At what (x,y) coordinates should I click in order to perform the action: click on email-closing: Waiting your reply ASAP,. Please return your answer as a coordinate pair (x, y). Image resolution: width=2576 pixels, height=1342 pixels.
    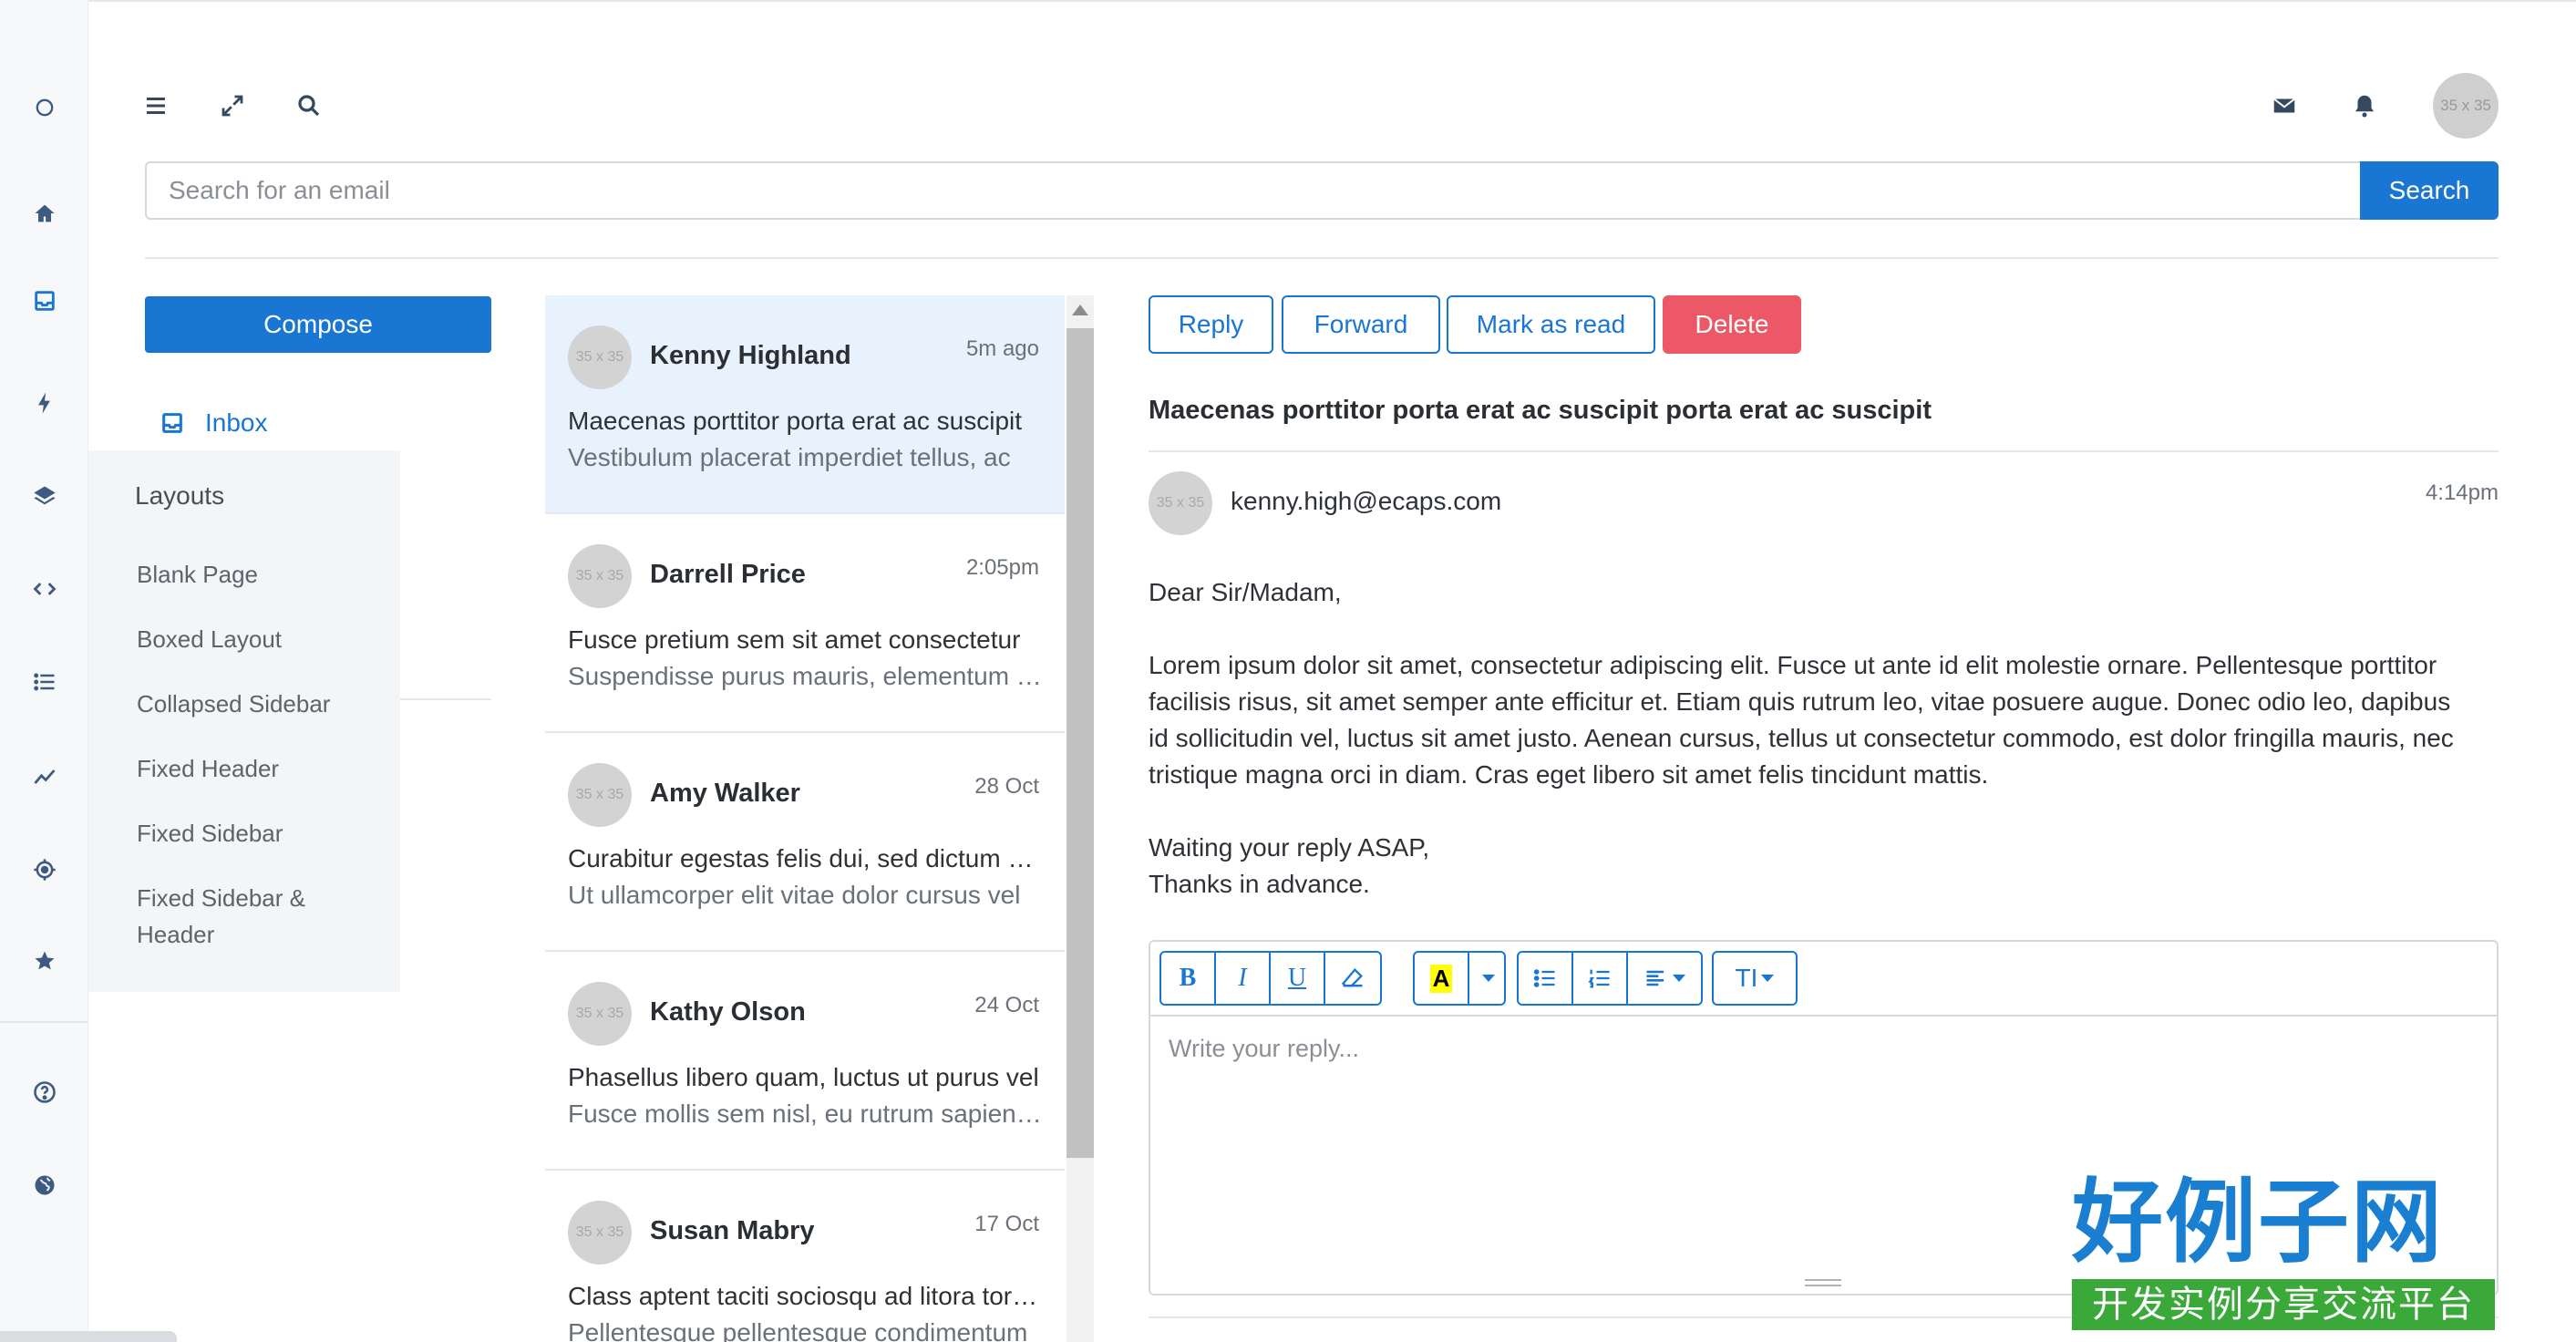
    Looking at the image, I should click on (1289, 847).